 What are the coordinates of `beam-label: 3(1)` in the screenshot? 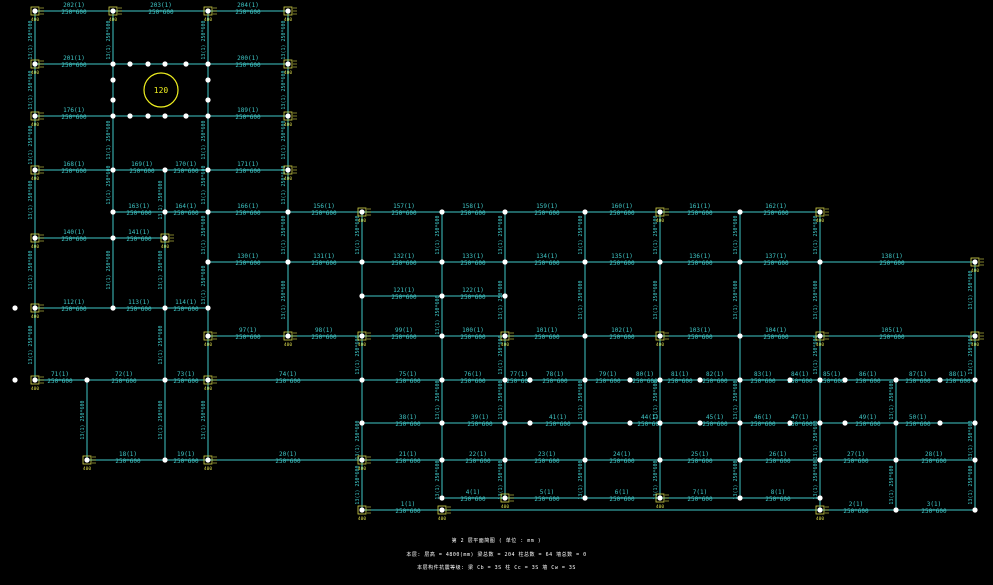 It's located at (934, 504).